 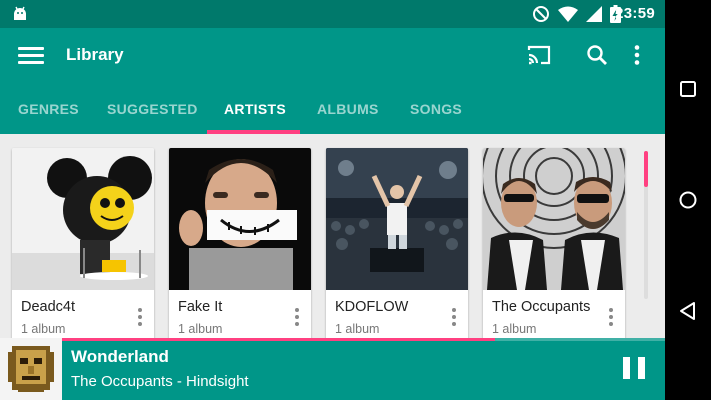 What do you see at coordinates (597, 55) in the screenshot?
I see `search-icon` at bounding box center [597, 55].